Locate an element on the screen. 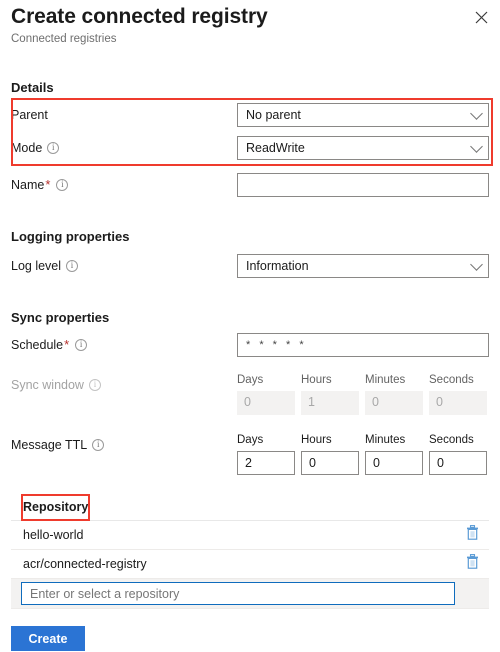 The width and height of the screenshot is (500, 652). repository-name: acr/connected-registry is located at coordinates (85, 564).